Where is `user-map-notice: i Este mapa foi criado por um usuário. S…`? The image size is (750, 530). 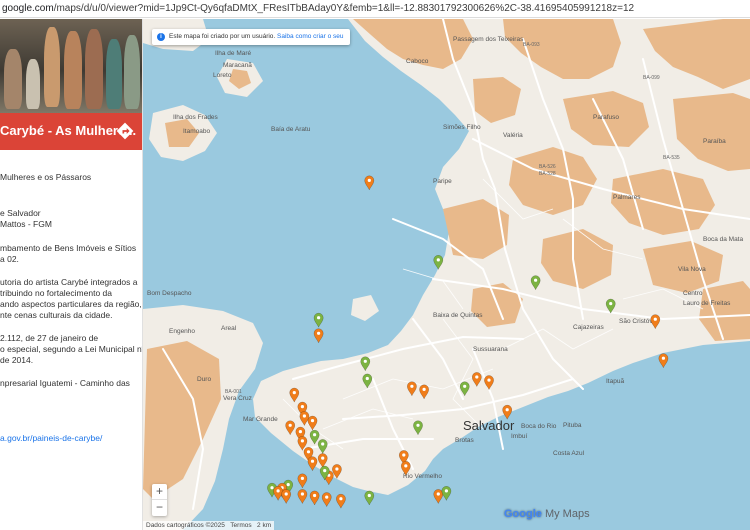
user-map-notice: i Este mapa foi criado por um usuário. S… is located at coordinates (251, 37).